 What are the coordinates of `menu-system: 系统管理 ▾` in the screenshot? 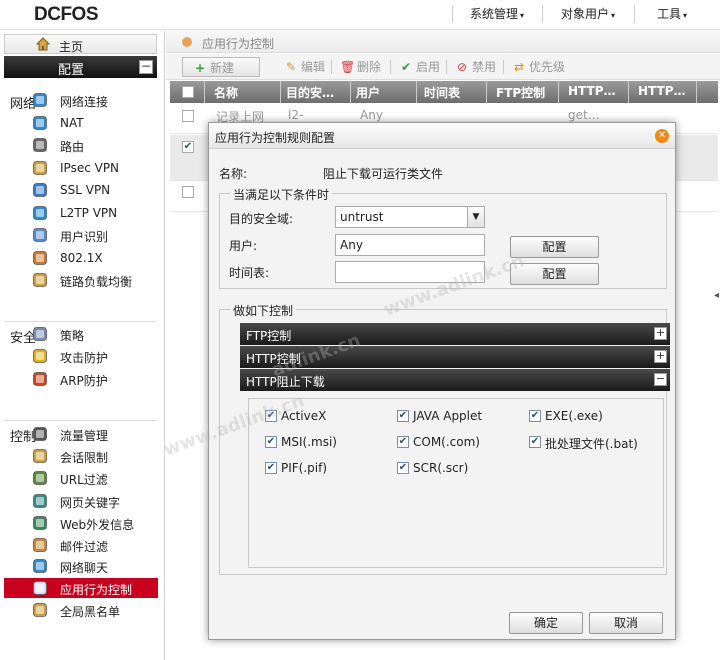 It's located at (497, 14).